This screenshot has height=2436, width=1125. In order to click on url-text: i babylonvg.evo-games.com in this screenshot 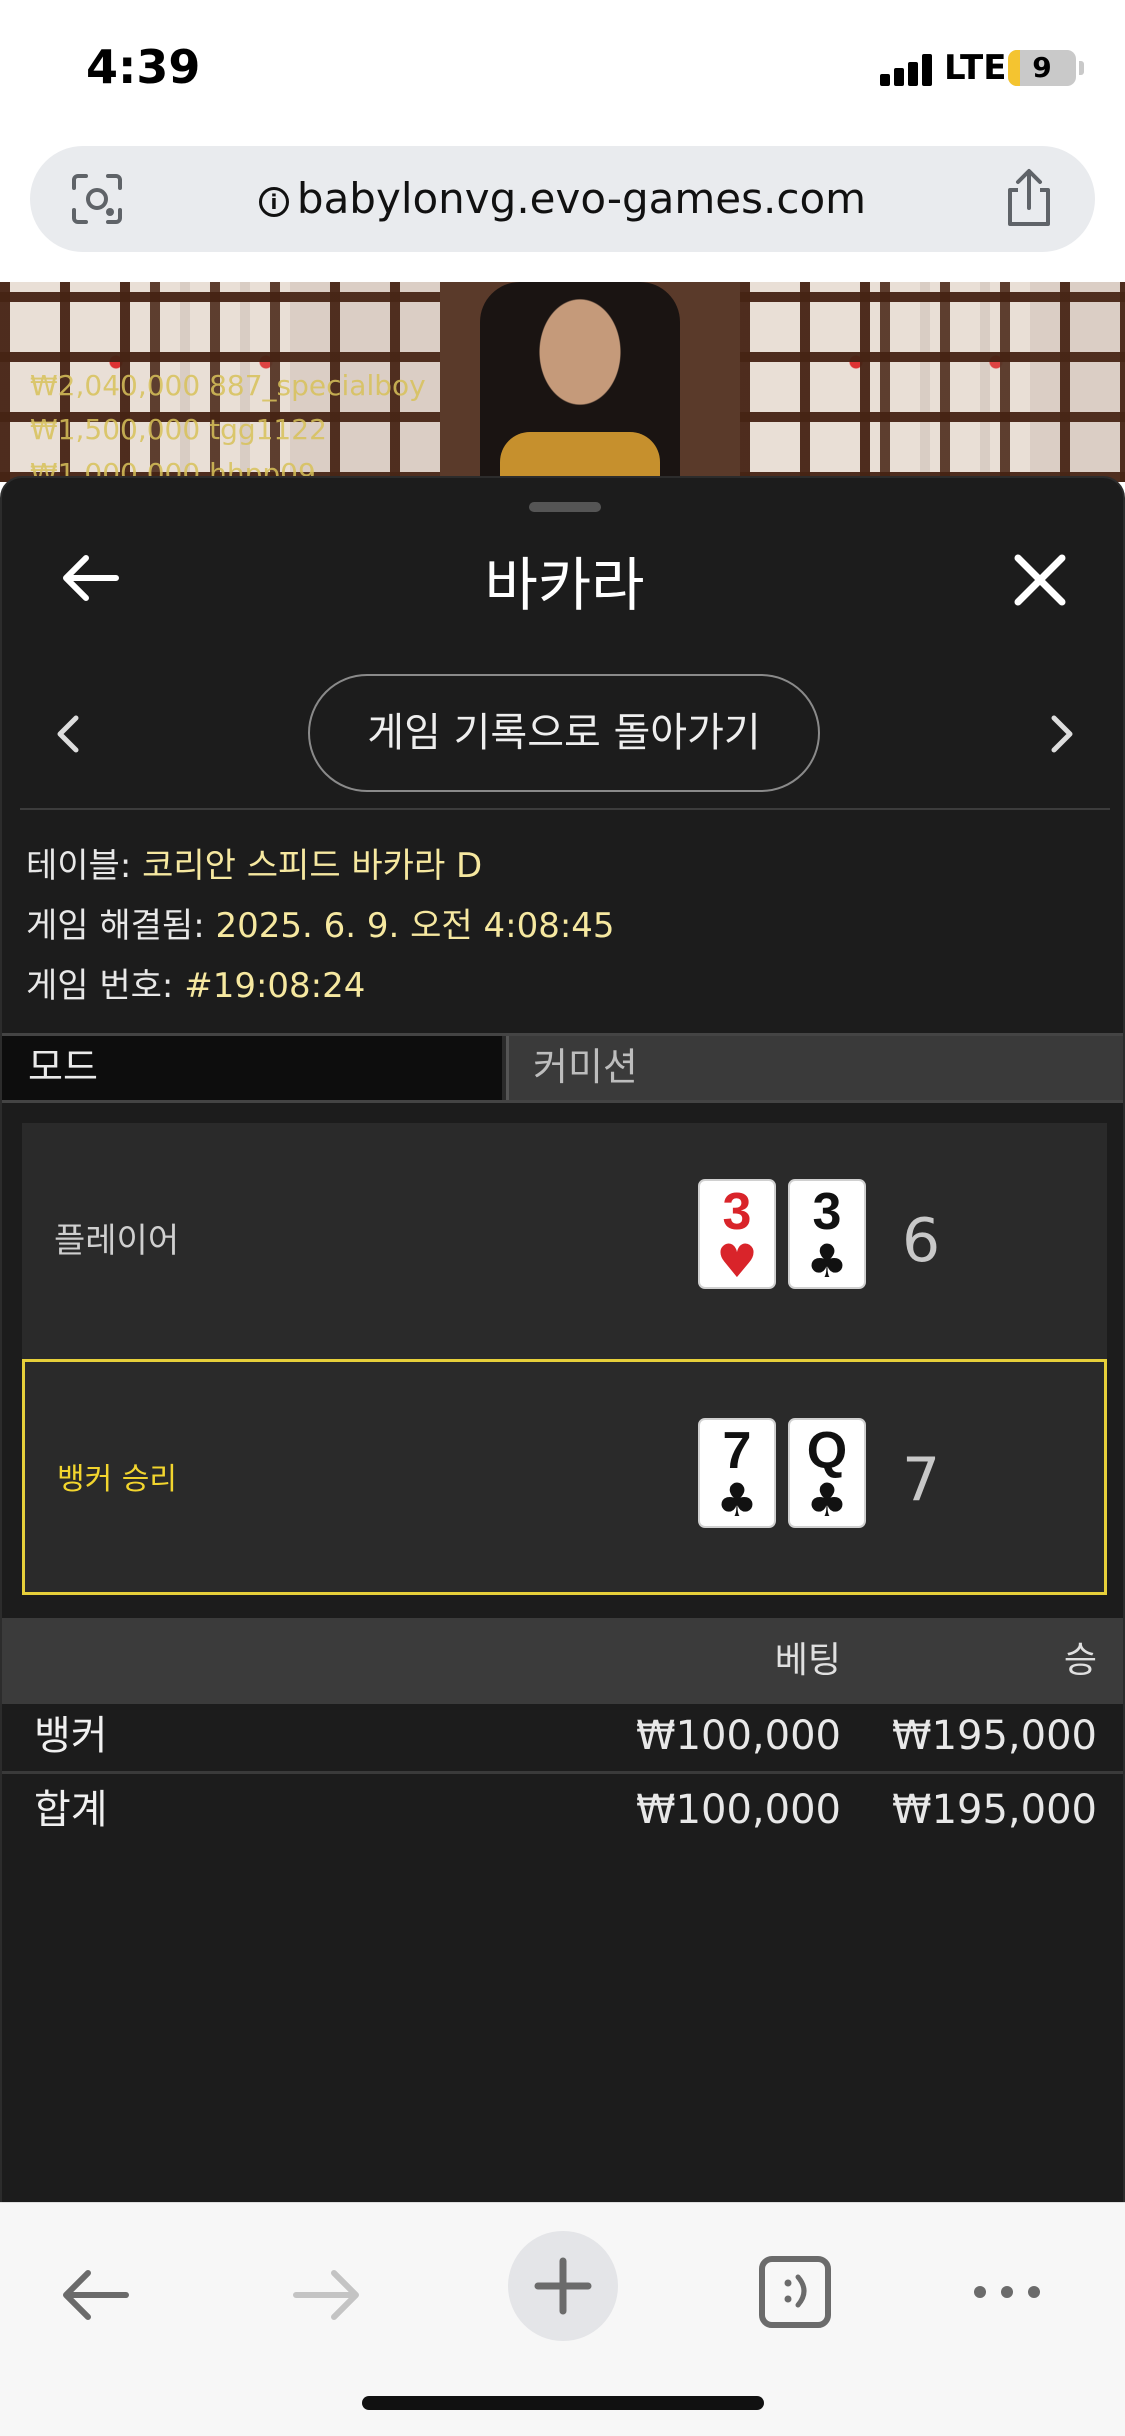, I will do `click(562, 199)`.